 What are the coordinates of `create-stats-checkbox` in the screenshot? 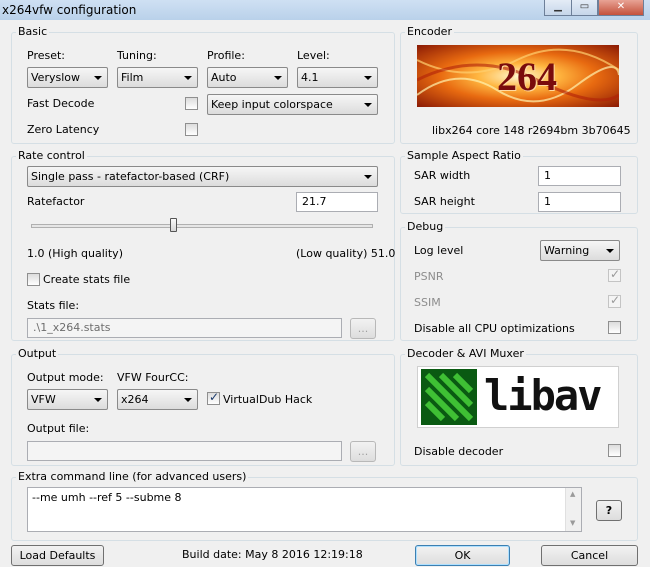 It's located at (33, 279).